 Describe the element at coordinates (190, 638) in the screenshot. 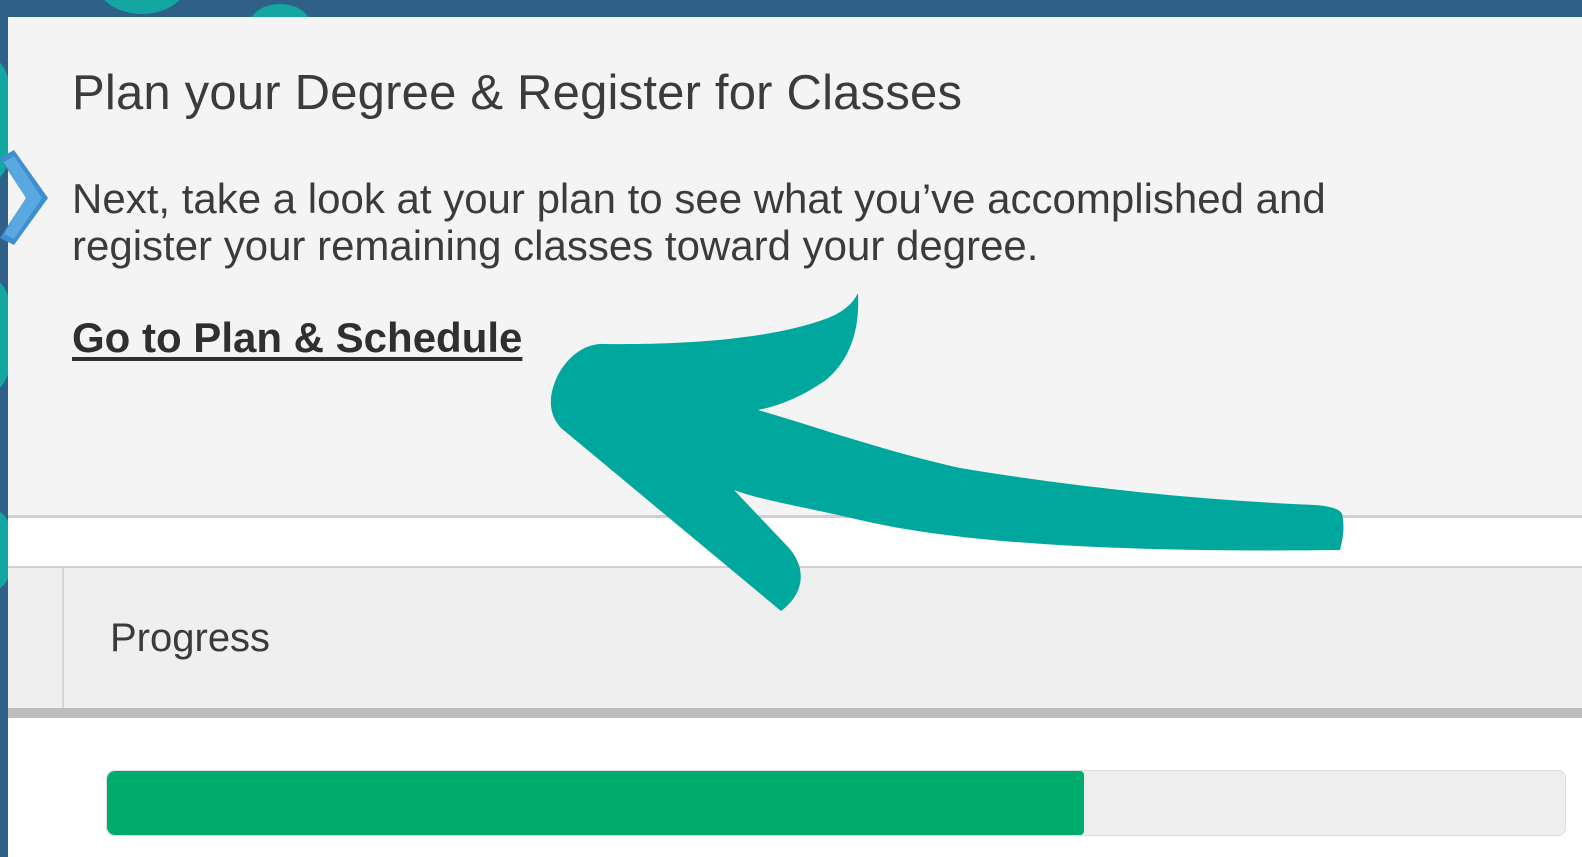

I see `tab-progress: Progress` at that location.